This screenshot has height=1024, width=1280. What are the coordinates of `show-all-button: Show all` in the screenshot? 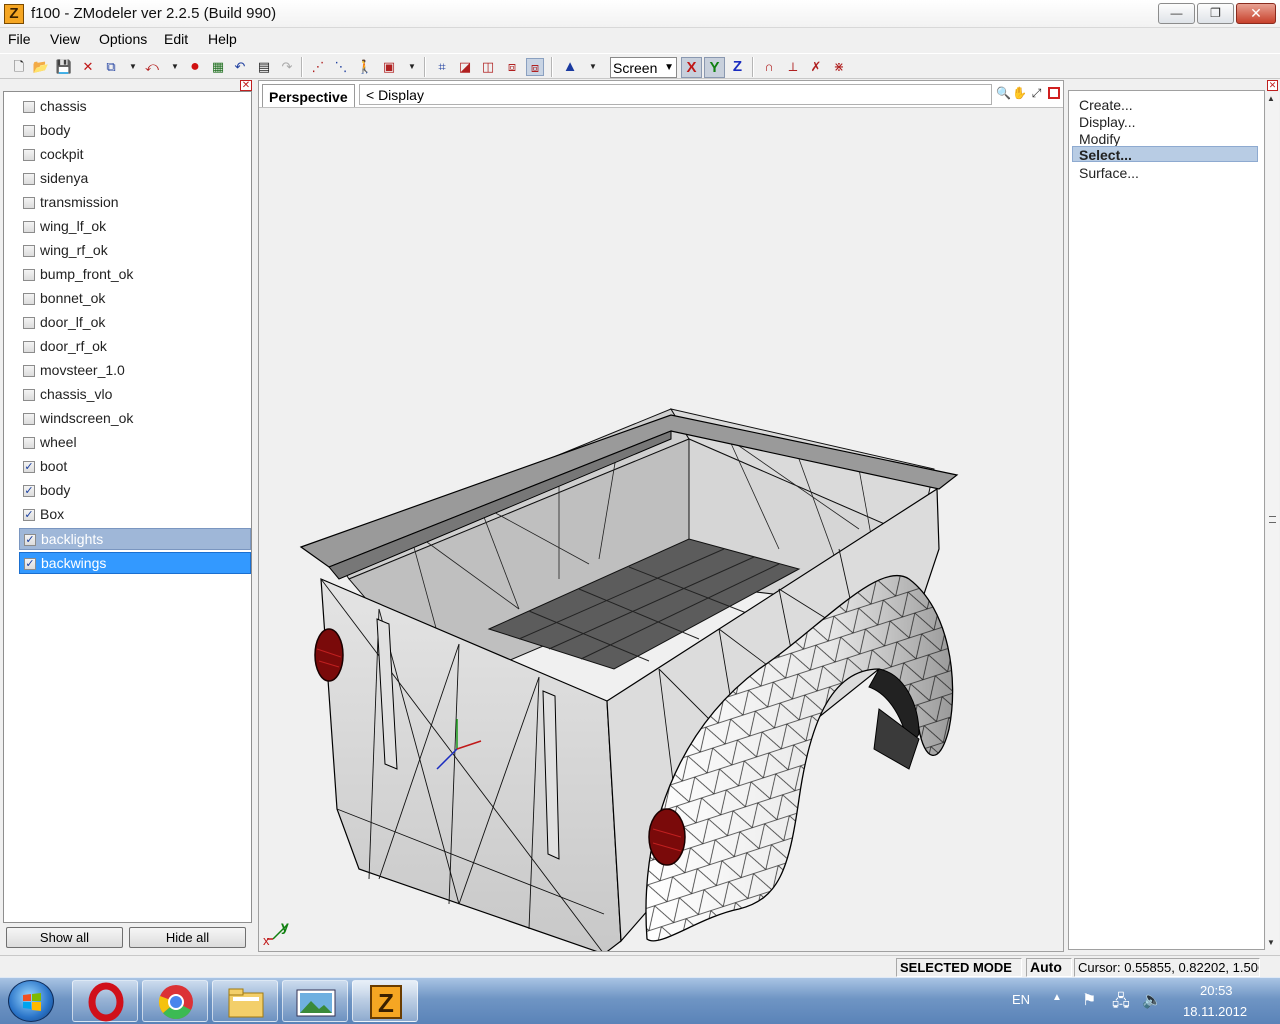 It's located at (64, 937).